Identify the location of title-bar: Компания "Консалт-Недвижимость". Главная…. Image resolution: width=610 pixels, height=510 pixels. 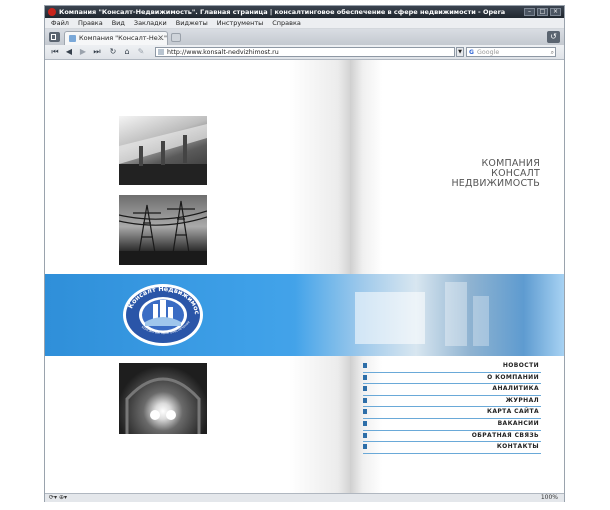
(304, 12).